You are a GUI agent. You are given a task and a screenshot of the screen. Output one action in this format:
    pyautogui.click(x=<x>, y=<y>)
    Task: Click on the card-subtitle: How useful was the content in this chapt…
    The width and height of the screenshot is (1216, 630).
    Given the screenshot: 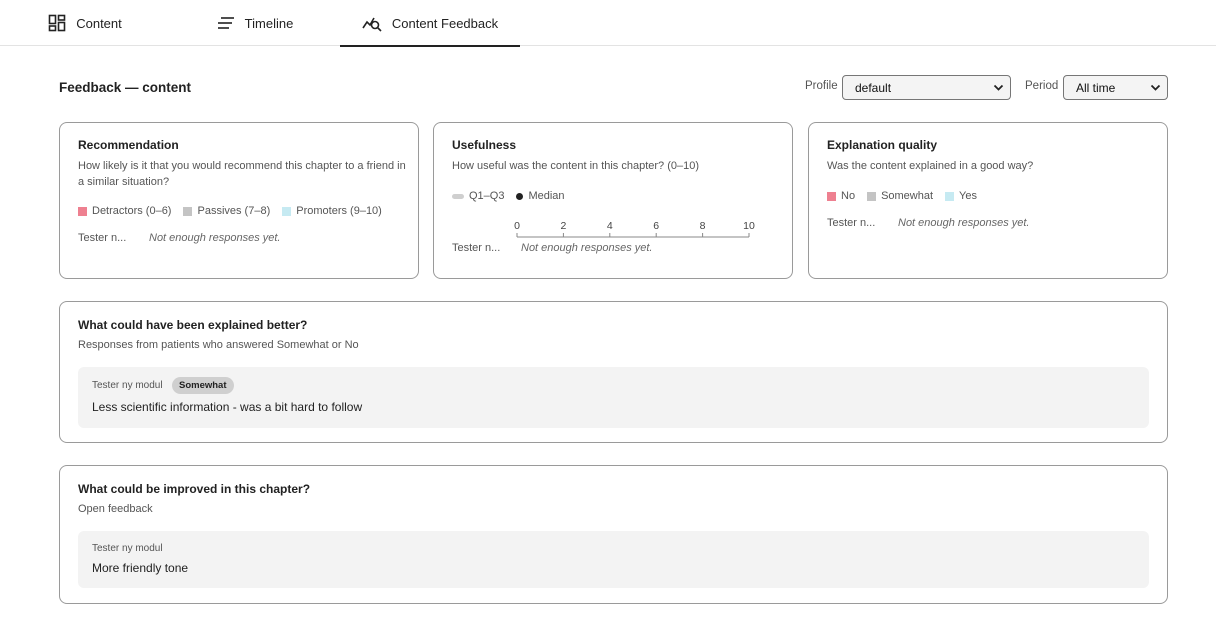 What is the action you would take?
    pyautogui.click(x=576, y=166)
    